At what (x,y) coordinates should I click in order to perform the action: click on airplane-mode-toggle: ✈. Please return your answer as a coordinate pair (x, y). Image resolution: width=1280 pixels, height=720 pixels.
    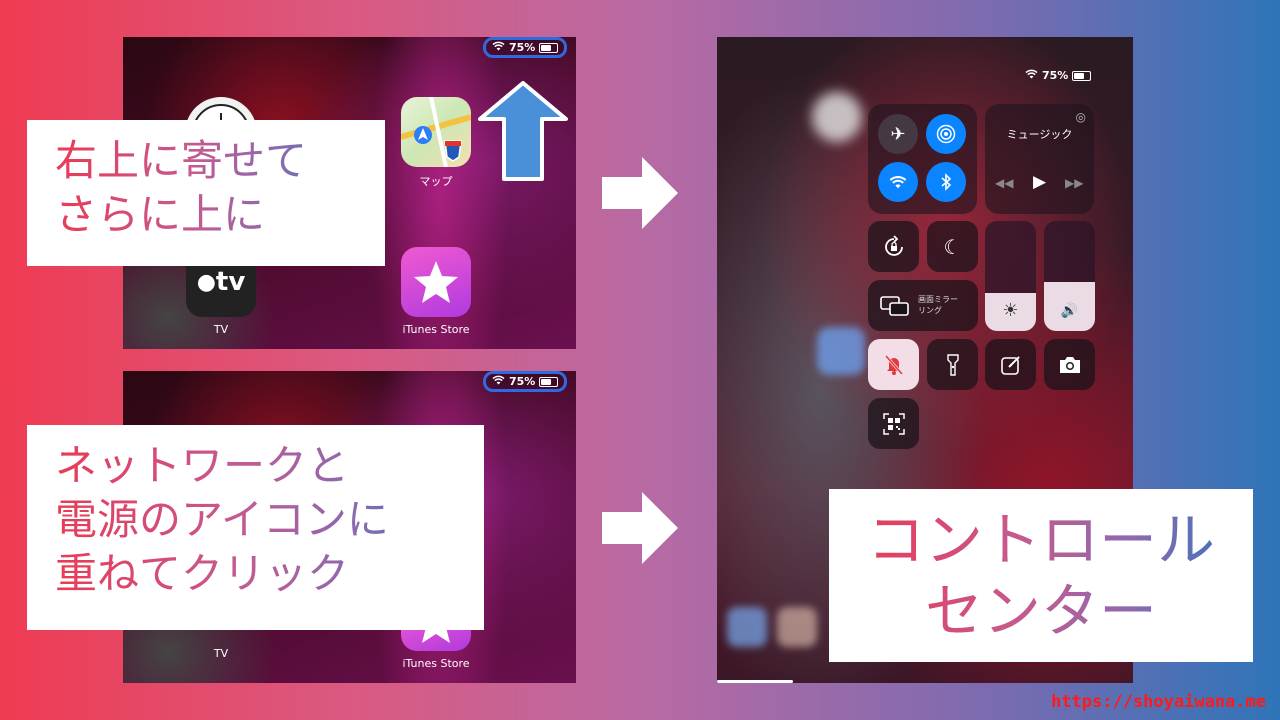
    Looking at the image, I should click on (898, 134).